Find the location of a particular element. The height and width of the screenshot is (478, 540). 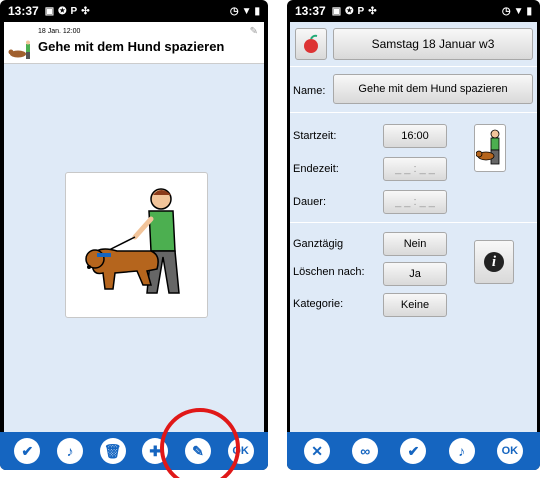

link-icon: ∞ is located at coordinates (365, 451).